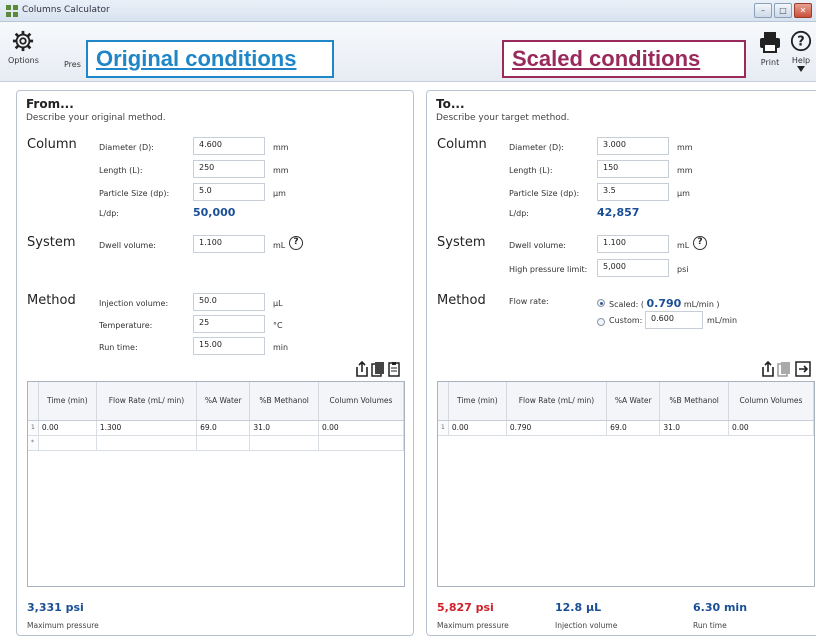 This screenshot has height=640, width=816. What do you see at coordinates (51, 300) in the screenshot?
I see `method-heading: Method` at bounding box center [51, 300].